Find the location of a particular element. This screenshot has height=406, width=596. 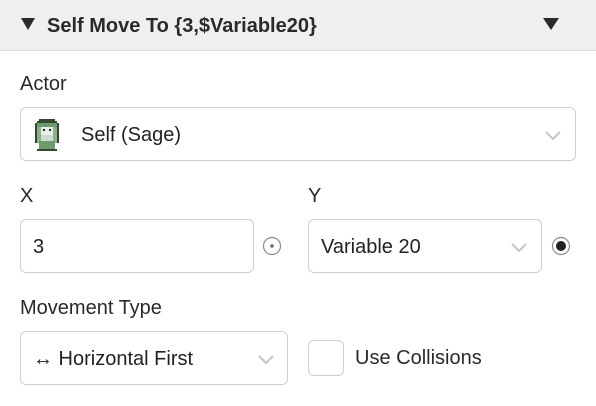

use-collisions-checkbox is located at coordinates (326, 358).